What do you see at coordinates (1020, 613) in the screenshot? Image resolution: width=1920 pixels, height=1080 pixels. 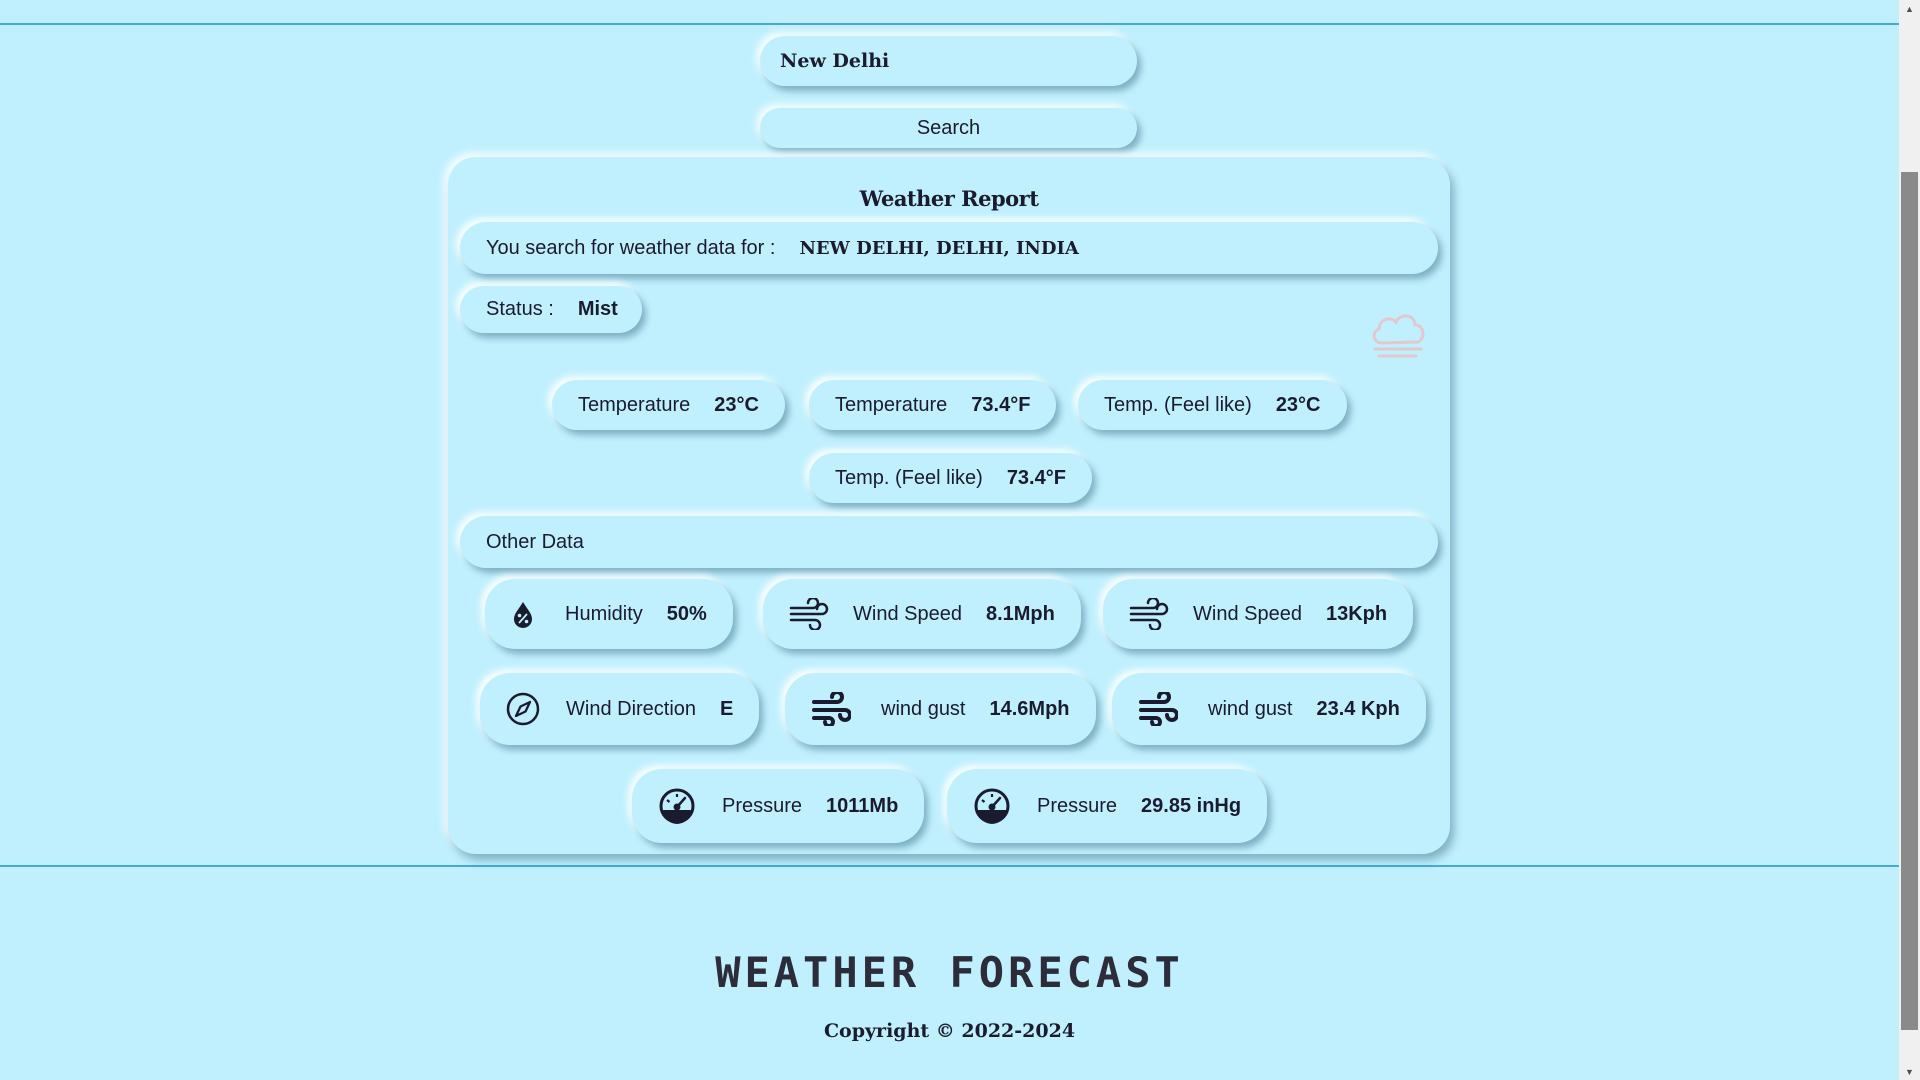 I see `metric-value: 8.1Mph` at bounding box center [1020, 613].